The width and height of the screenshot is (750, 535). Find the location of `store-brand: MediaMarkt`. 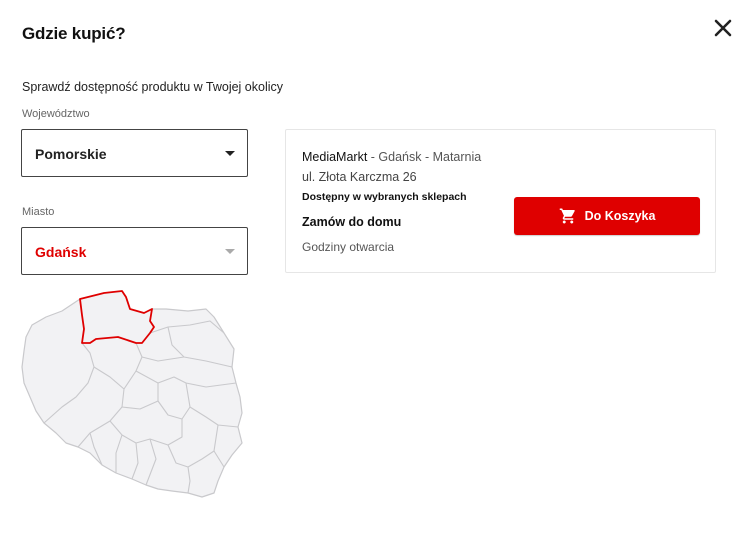

store-brand: MediaMarkt is located at coordinates (335, 157).